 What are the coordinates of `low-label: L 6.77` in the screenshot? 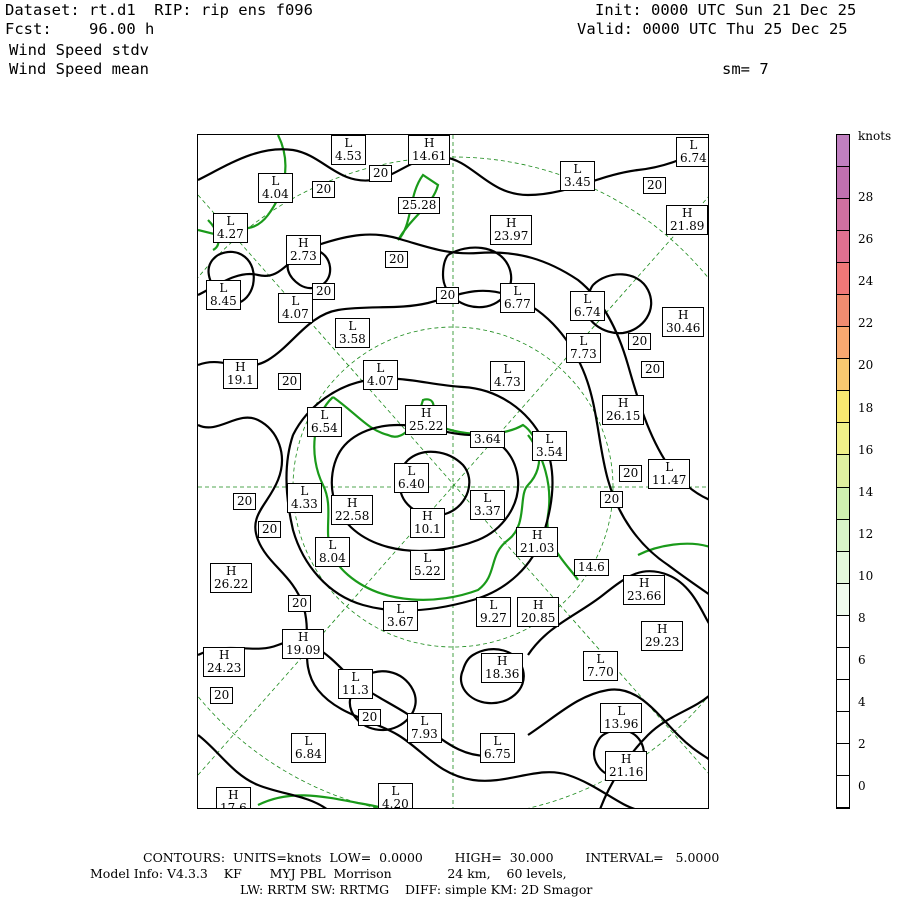 It's located at (517, 298).